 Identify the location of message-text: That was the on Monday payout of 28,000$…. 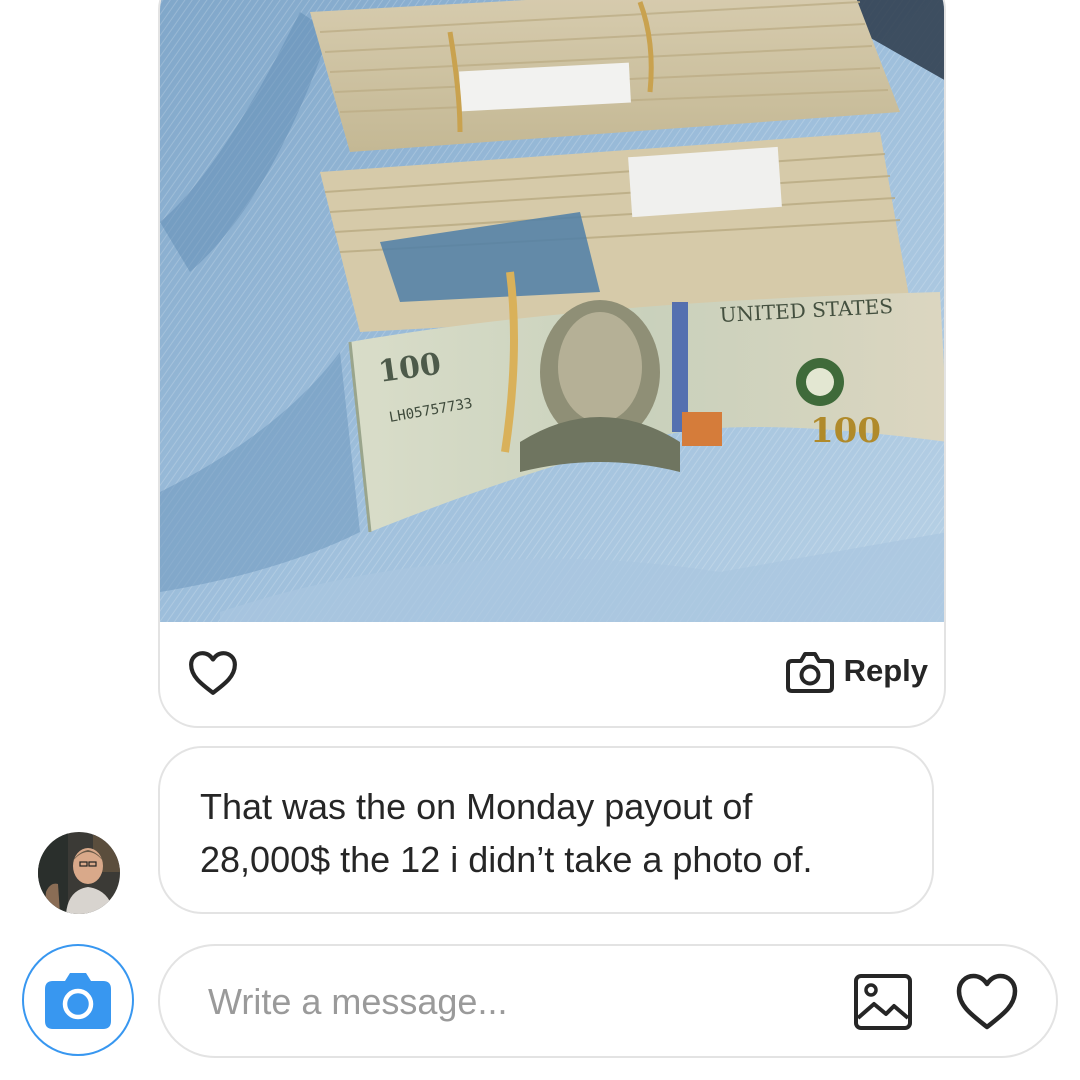
(506, 833).